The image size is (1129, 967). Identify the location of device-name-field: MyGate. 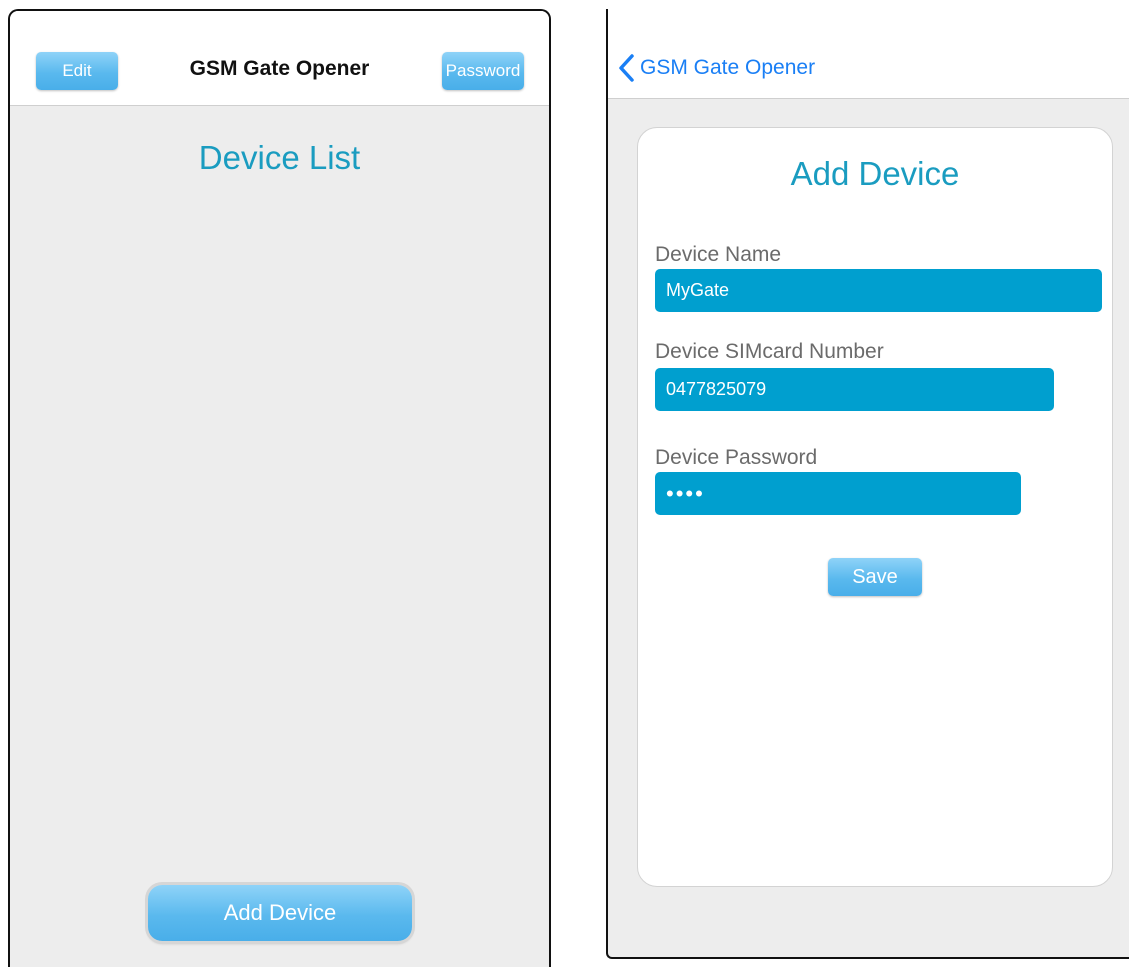
(878, 290).